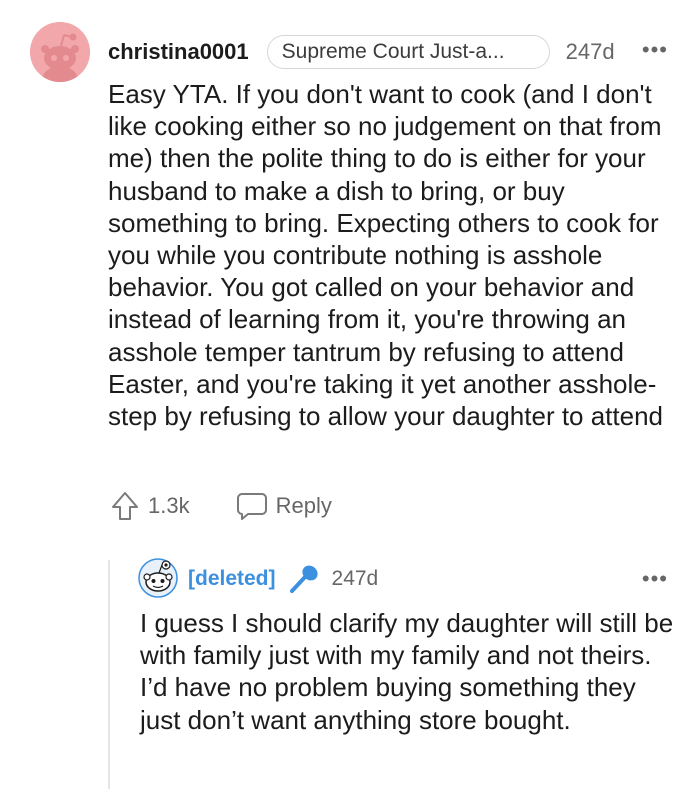 This screenshot has width=700, height=789. I want to click on avatar, so click(60, 52).